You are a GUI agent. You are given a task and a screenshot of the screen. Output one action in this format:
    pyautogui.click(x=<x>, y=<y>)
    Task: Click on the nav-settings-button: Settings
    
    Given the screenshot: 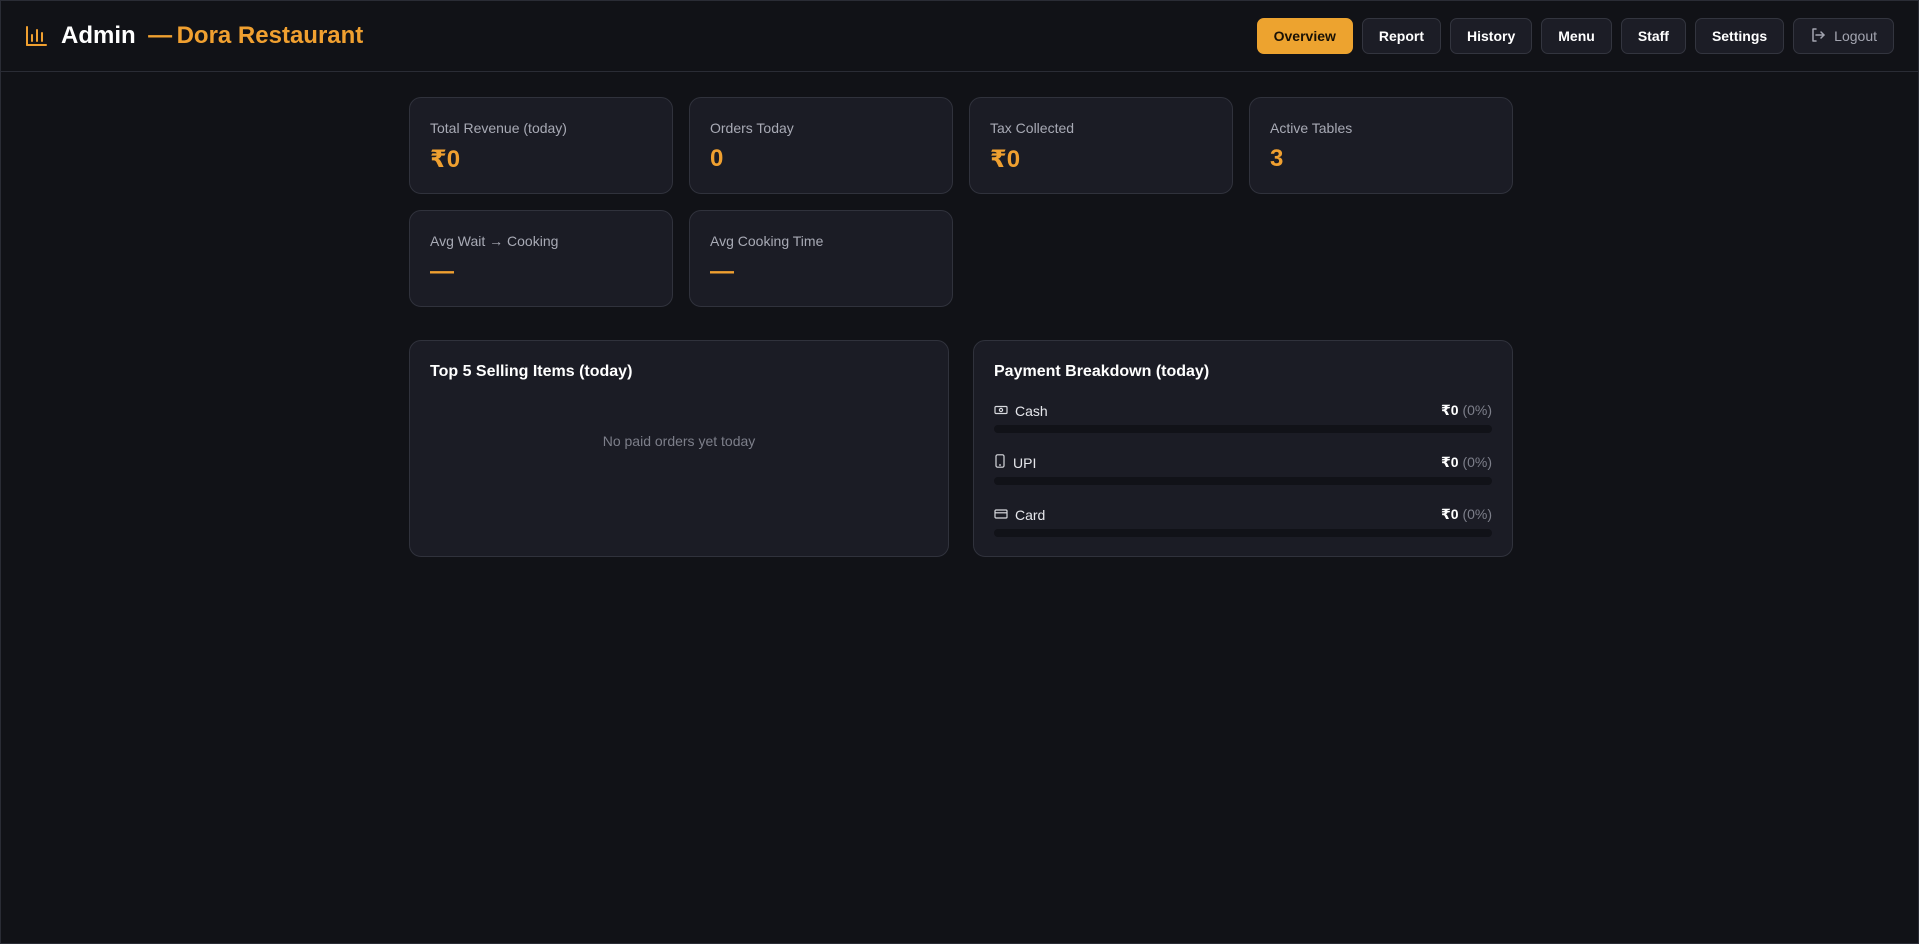 What is the action you would take?
    pyautogui.click(x=1739, y=36)
    